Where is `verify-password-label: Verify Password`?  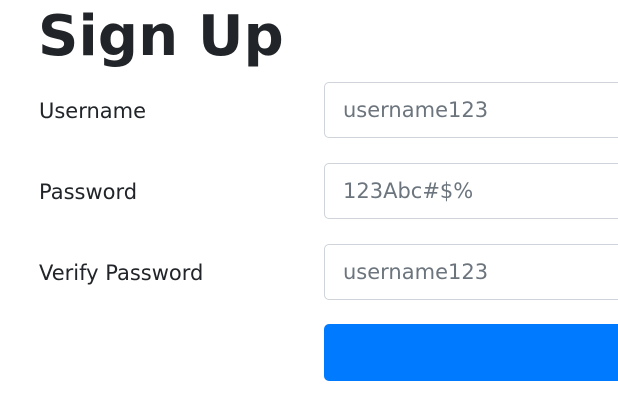
verify-password-label: Verify Password is located at coordinates (121, 273).